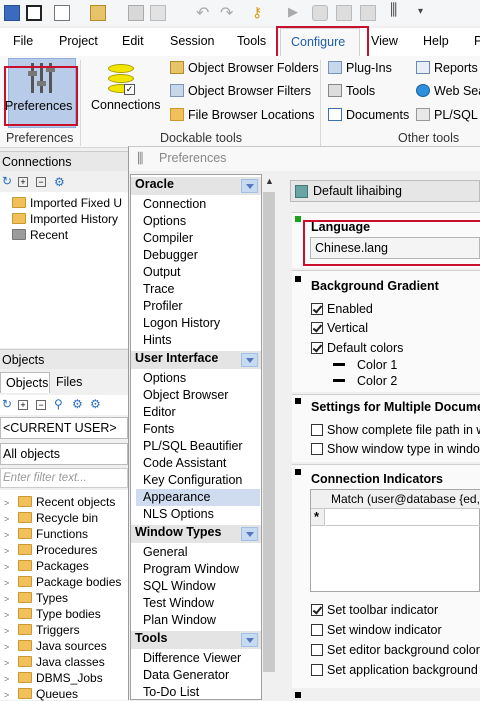  What do you see at coordinates (98, 13) in the screenshot?
I see `open-folder-icon` at bounding box center [98, 13].